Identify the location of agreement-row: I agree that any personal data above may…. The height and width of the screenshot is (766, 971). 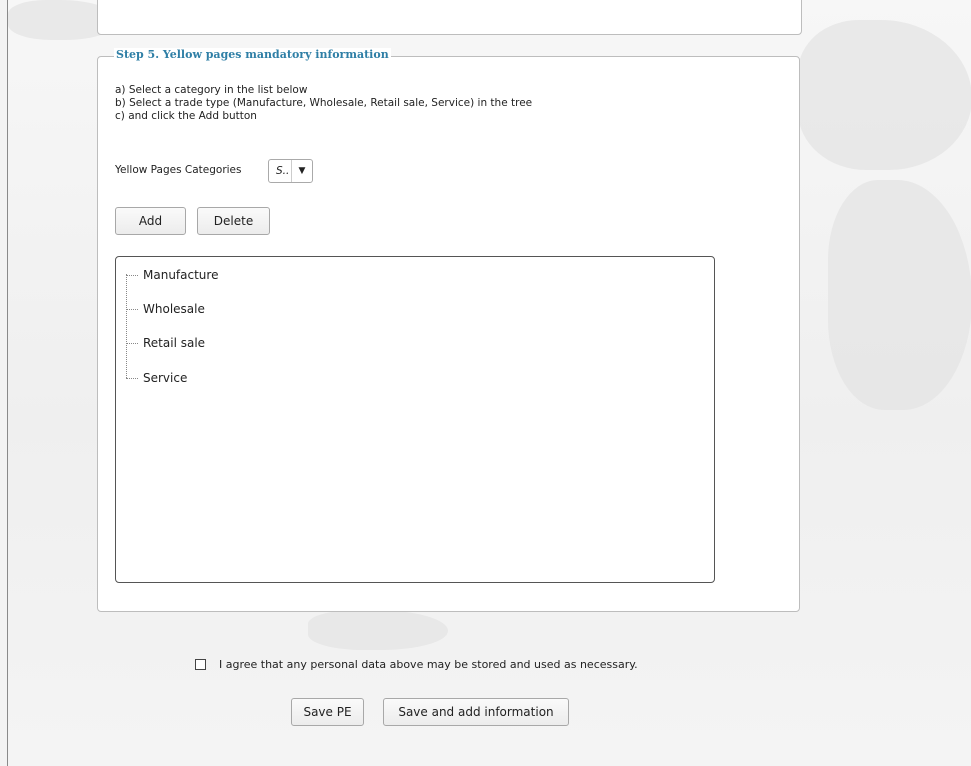
(416, 664).